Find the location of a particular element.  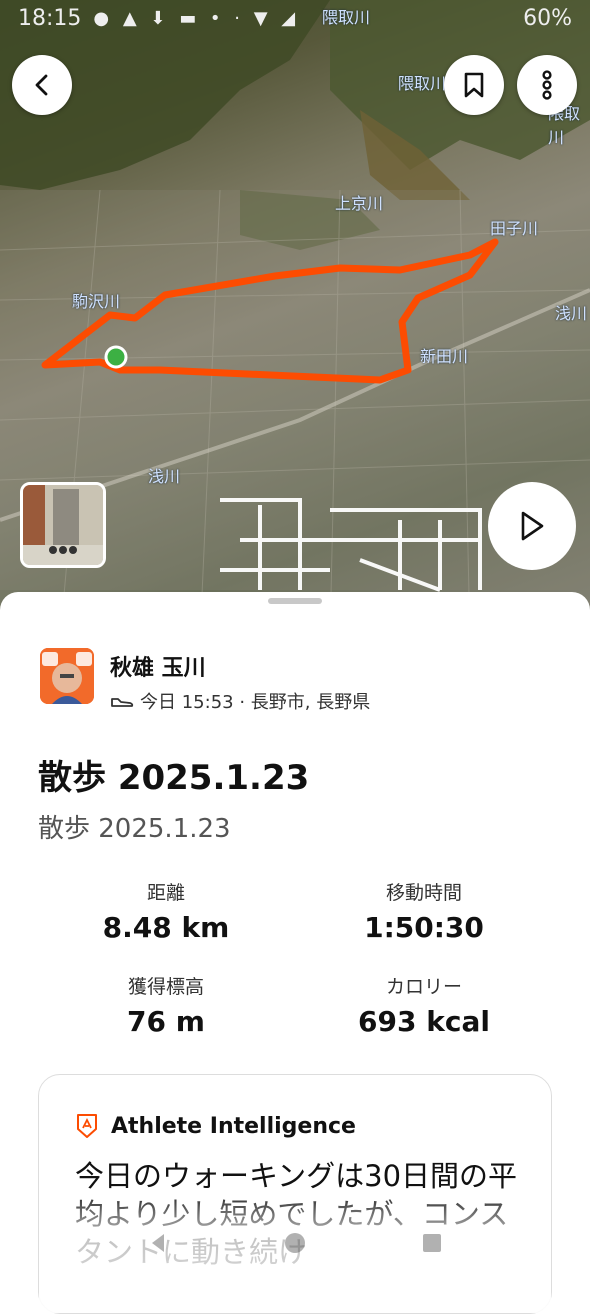

ai-title: Athlete Intelligence is located at coordinates (233, 1126).